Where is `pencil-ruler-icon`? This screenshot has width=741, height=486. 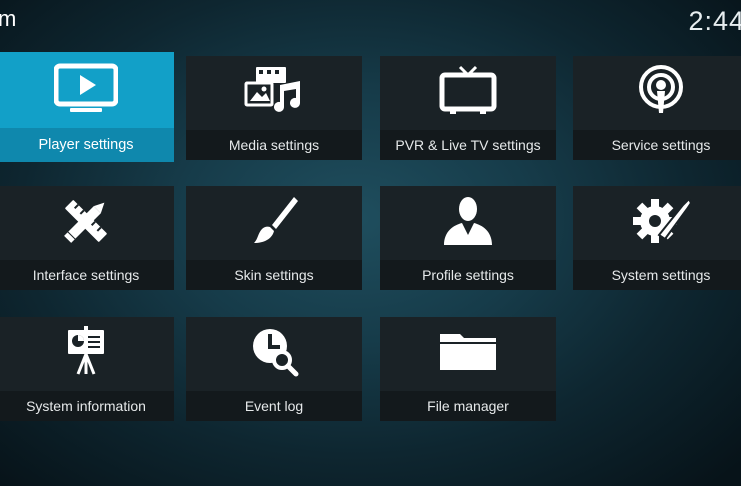
pencil-ruler-icon is located at coordinates (86, 223).